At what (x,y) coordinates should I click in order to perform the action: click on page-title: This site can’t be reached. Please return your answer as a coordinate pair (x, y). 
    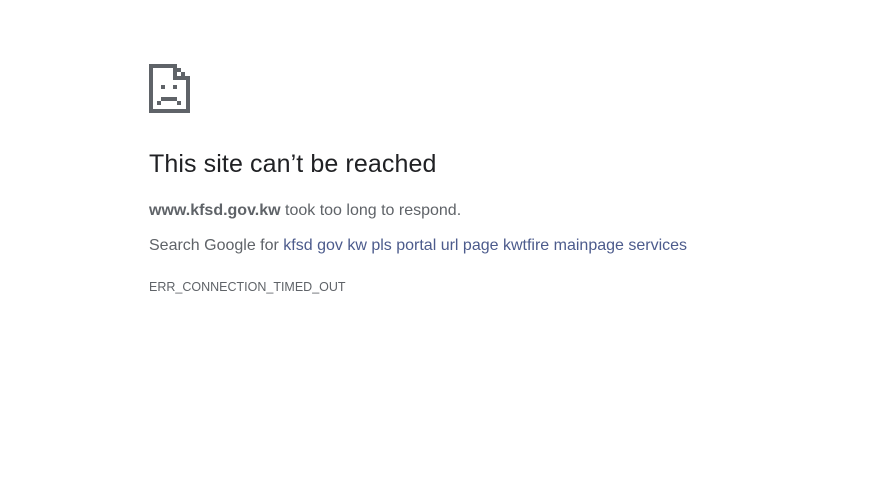
    Looking at the image, I should click on (293, 164).